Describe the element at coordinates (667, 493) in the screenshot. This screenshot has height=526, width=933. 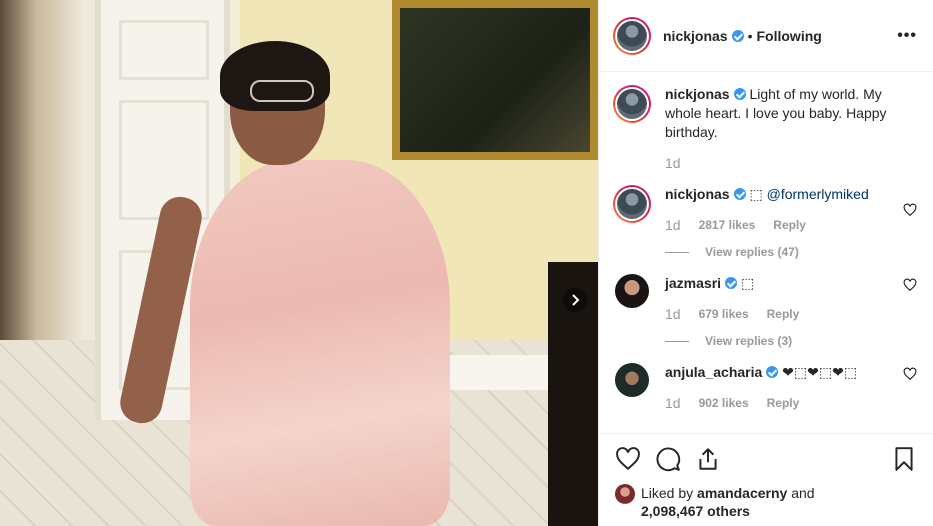
I see `liked-by-prefix: Liked by` at that location.